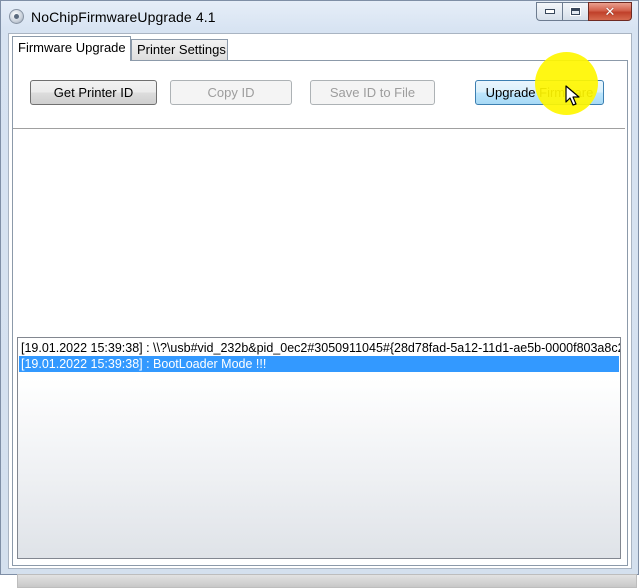 The height and width of the screenshot is (588, 641). I want to click on minimize-icon, so click(549, 11).